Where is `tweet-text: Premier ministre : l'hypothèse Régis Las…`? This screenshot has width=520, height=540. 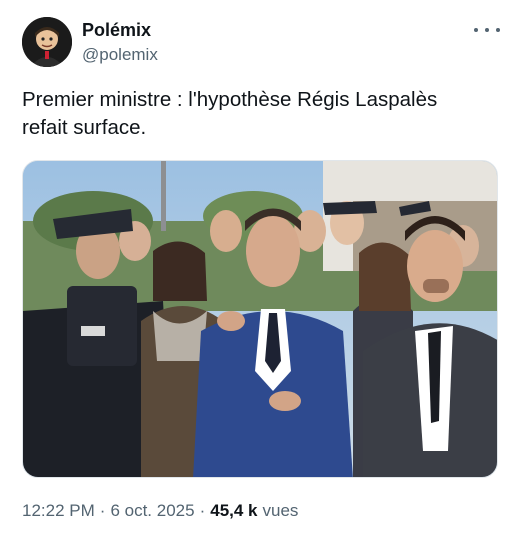
tweet-text: Premier ministre : l'hypothèse Régis Las… is located at coordinates (230, 113).